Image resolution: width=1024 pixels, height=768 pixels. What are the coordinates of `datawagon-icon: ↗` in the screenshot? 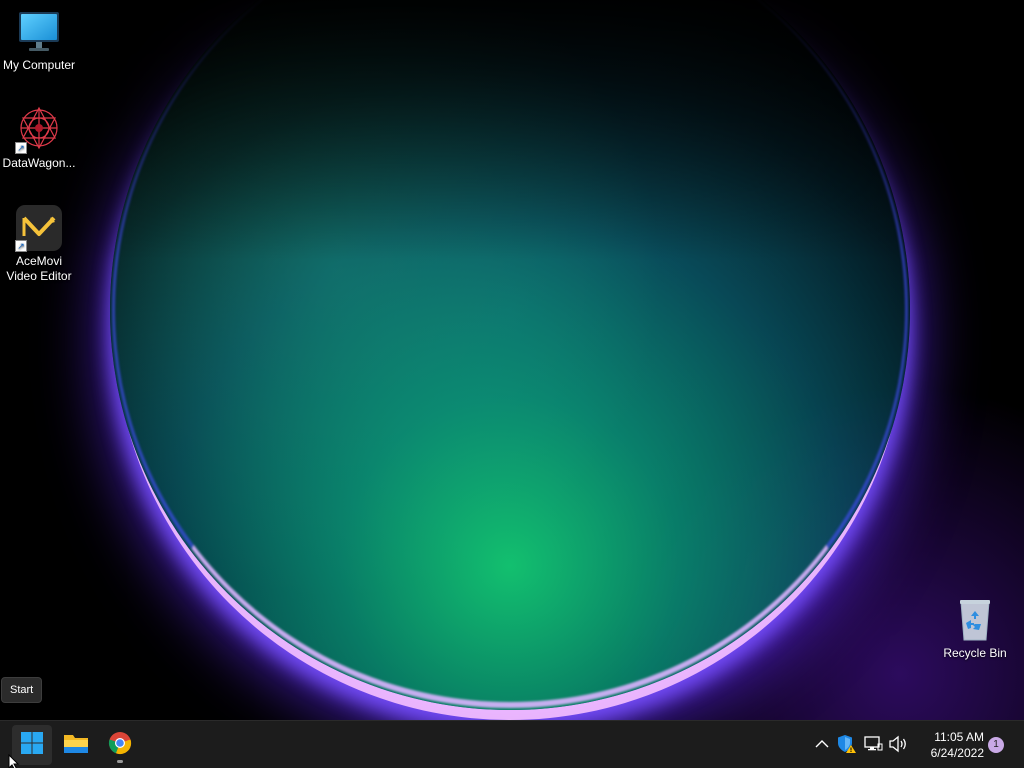 It's located at (39, 130).